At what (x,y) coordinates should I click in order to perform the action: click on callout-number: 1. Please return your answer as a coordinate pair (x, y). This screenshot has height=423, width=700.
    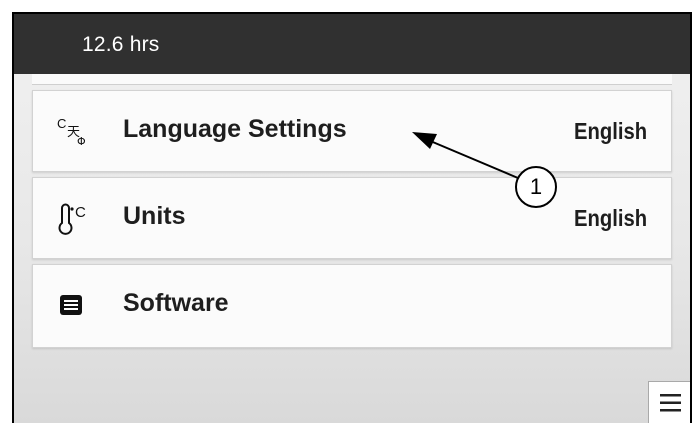
    Looking at the image, I should click on (536, 187).